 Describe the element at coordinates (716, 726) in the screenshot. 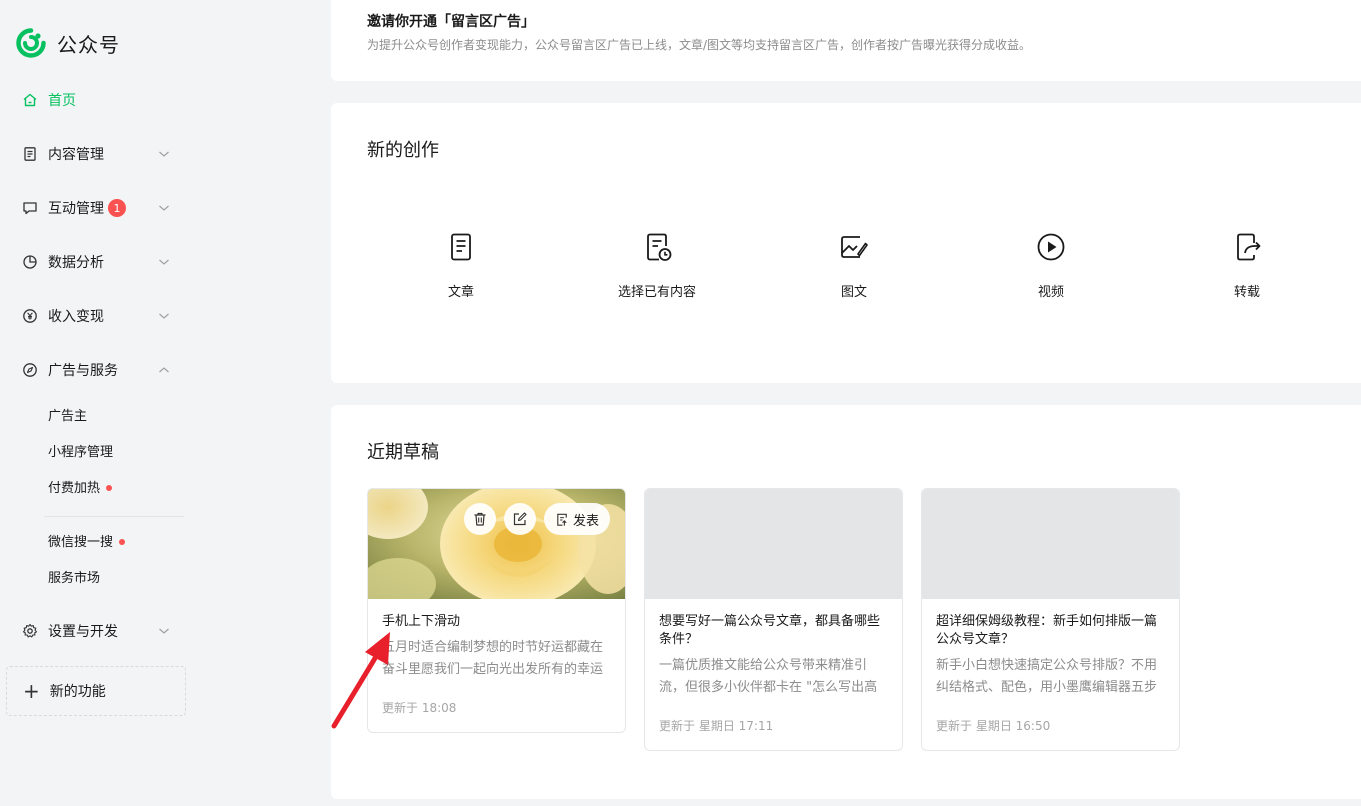

I see `draft-updated-time: 更新于 星期日 17:11` at that location.